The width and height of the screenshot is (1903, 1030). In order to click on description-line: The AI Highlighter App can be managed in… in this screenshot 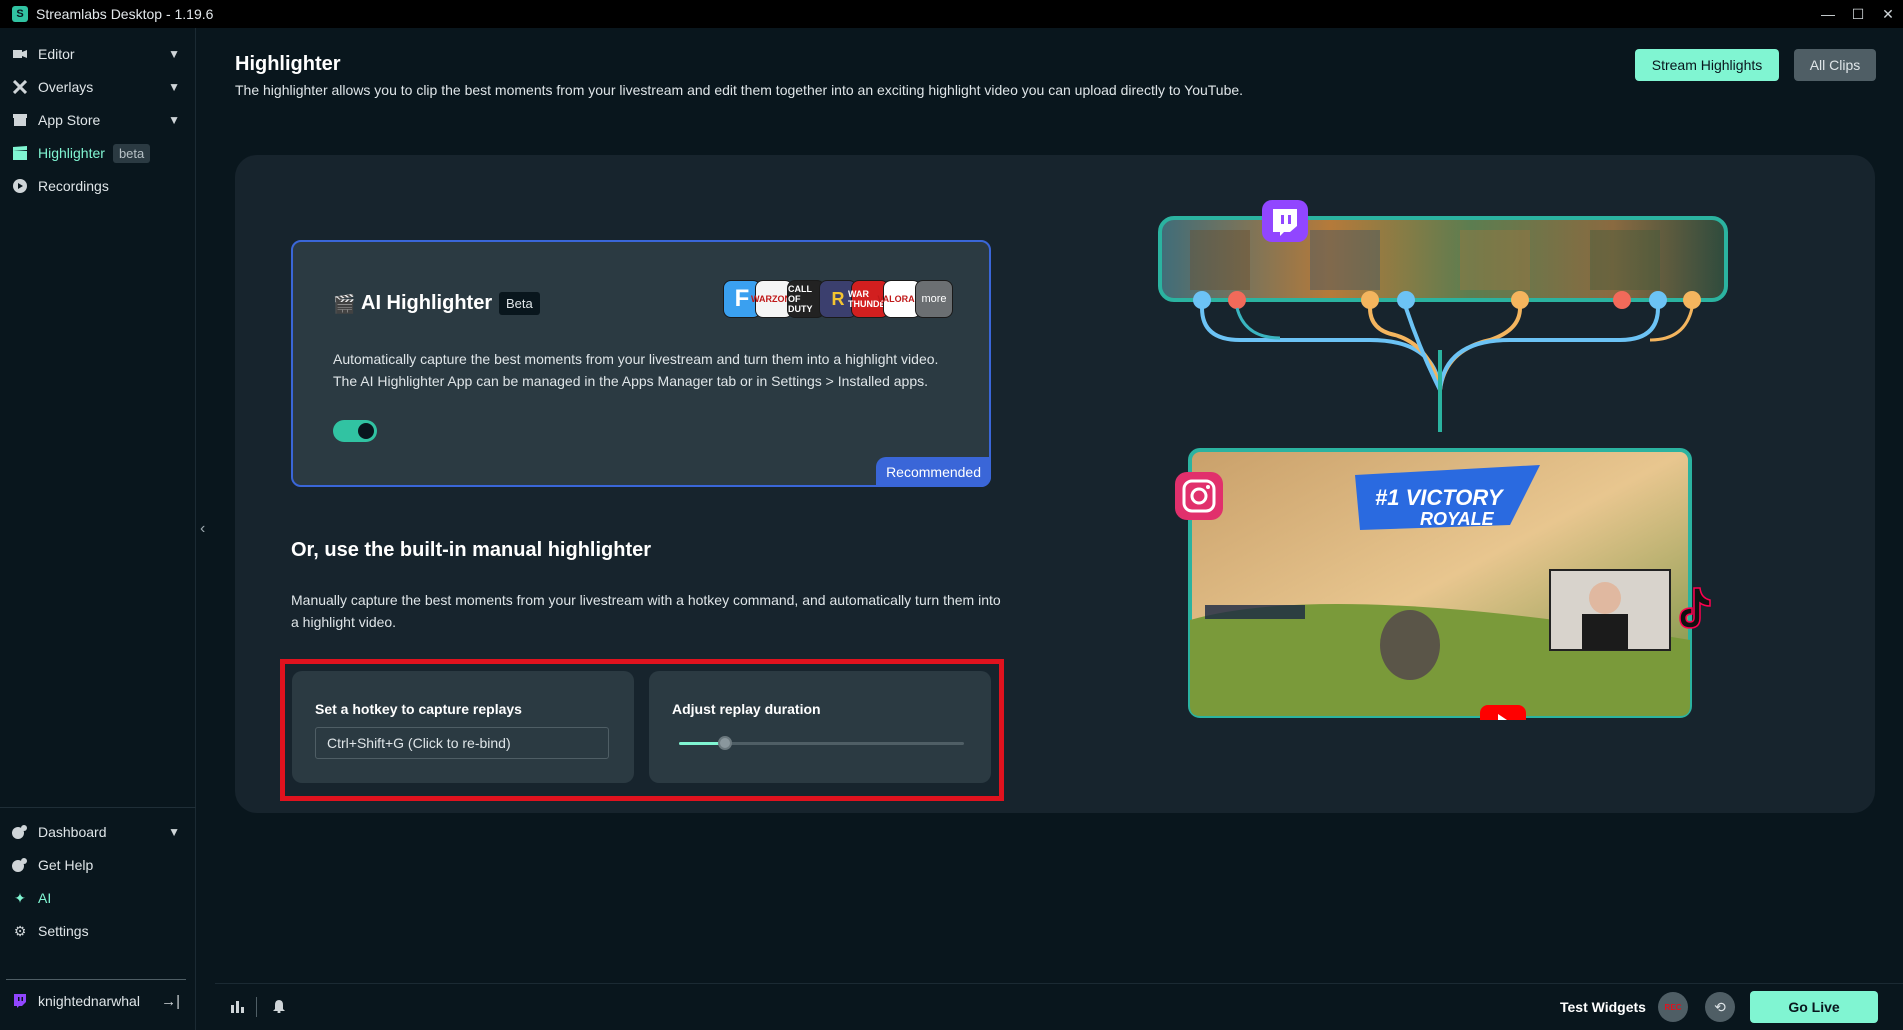, I will do `click(630, 381)`.